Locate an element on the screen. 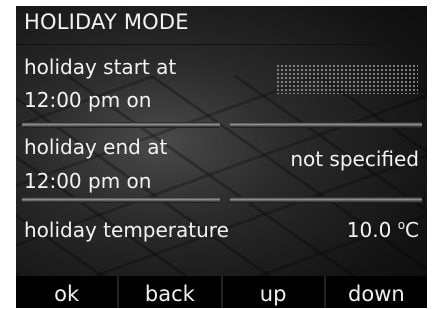  page-title: HOLIDAY MODE is located at coordinates (106, 22).